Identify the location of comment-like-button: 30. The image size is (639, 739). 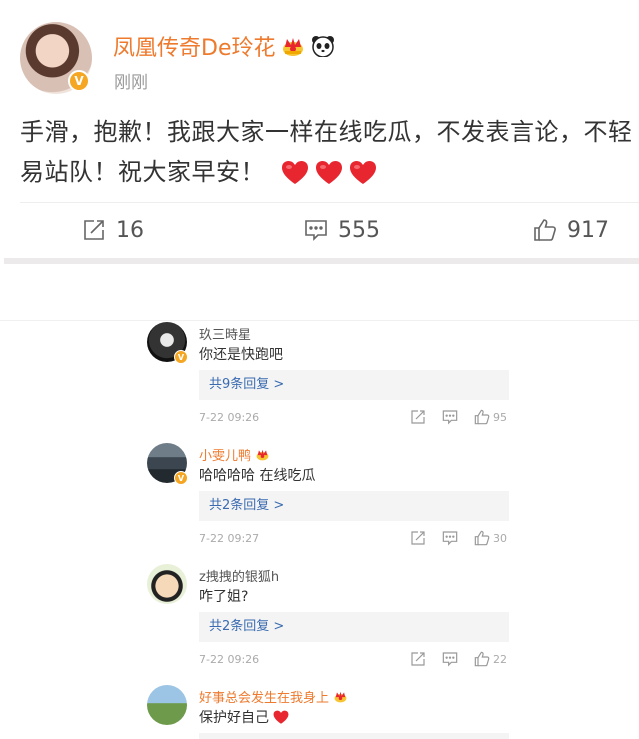
(490, 538).